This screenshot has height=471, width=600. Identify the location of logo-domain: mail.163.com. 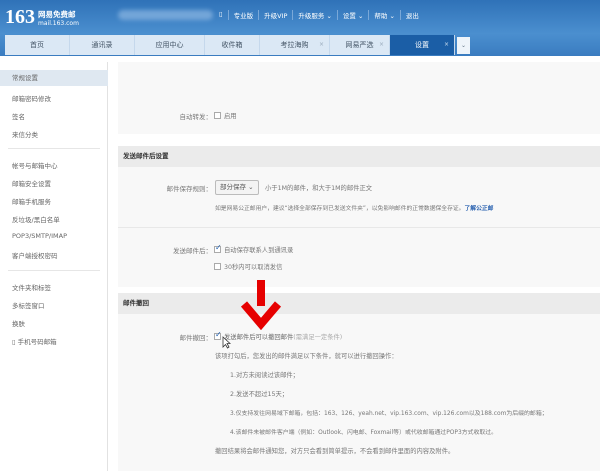
(58, 23).